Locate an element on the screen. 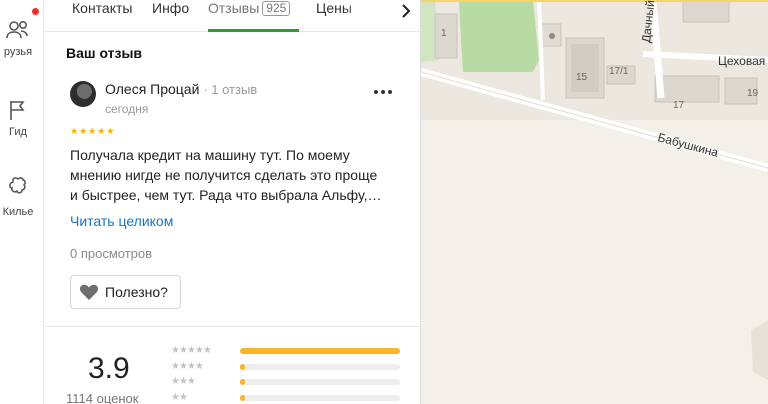 This screenshot has height=404, width=768. reviews-count-badge: 925 is located at coordinates (276, 8).